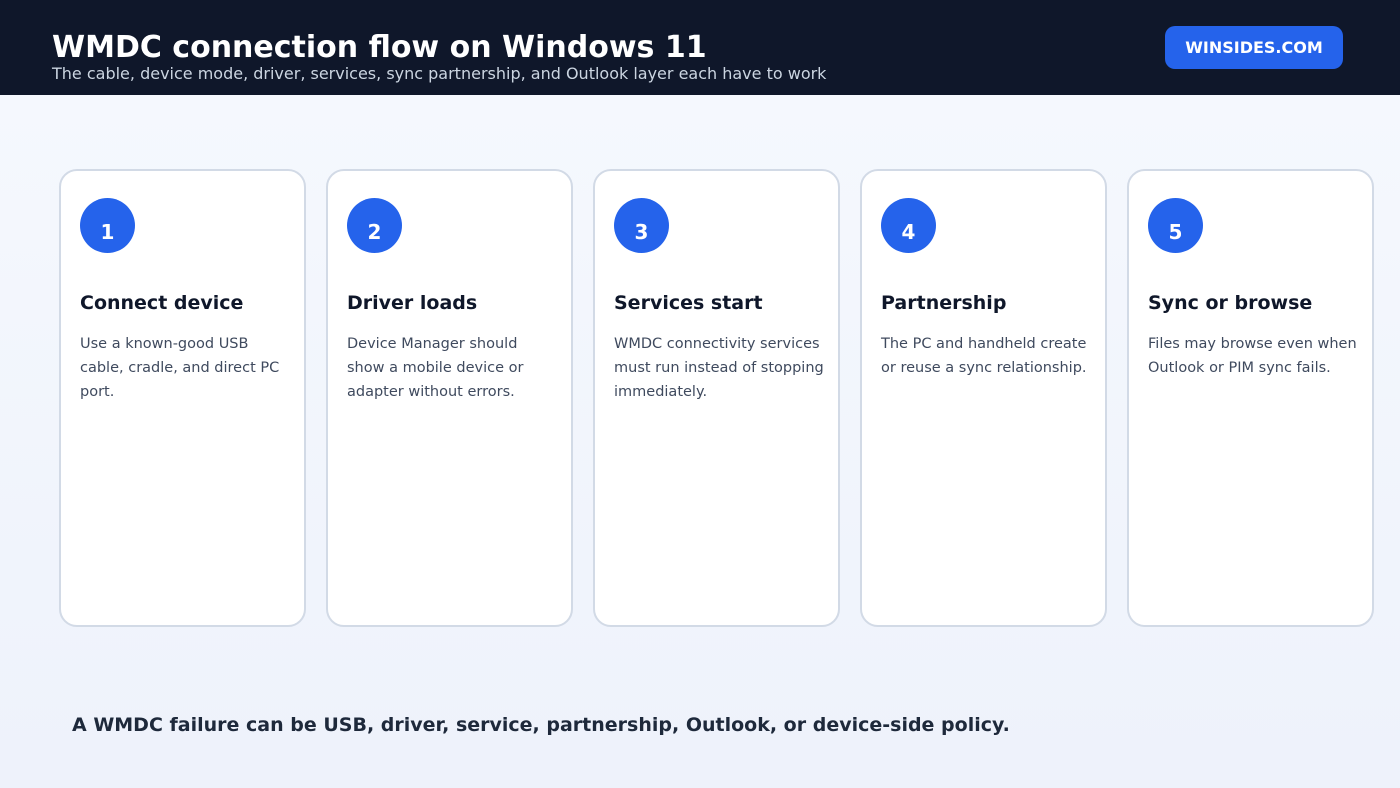 This screenshot has height=788, width=1400. I want to click on step-title: Partnership, so click(944, 303).